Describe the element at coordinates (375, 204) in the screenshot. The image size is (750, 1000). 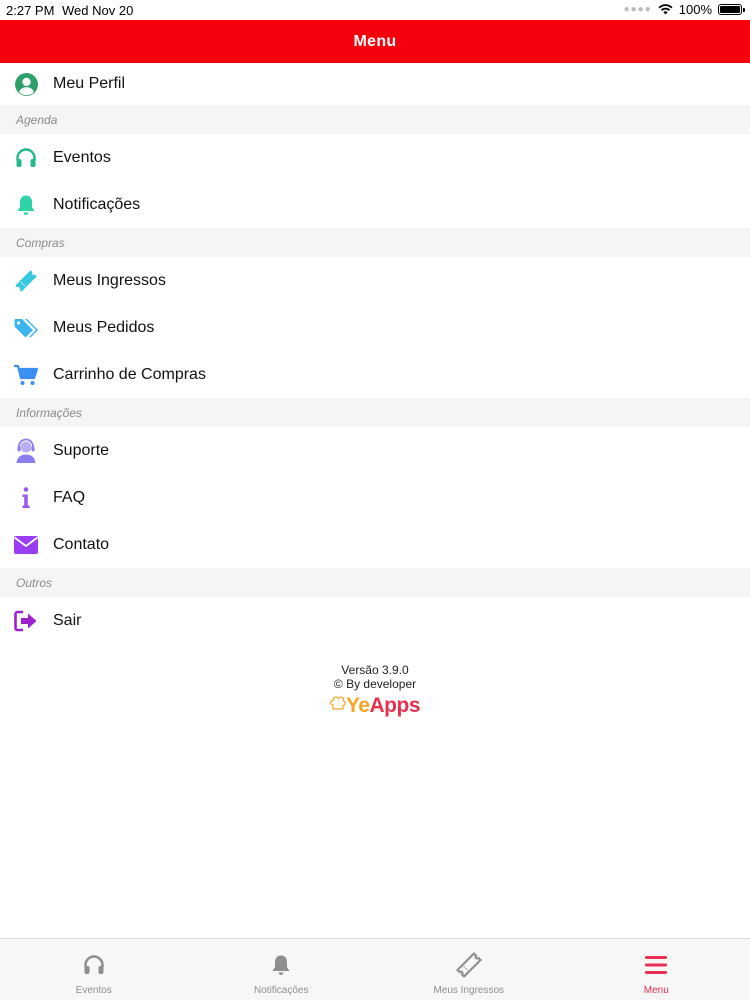
I see `menu-item-notificacoes: Notificações` at that location.